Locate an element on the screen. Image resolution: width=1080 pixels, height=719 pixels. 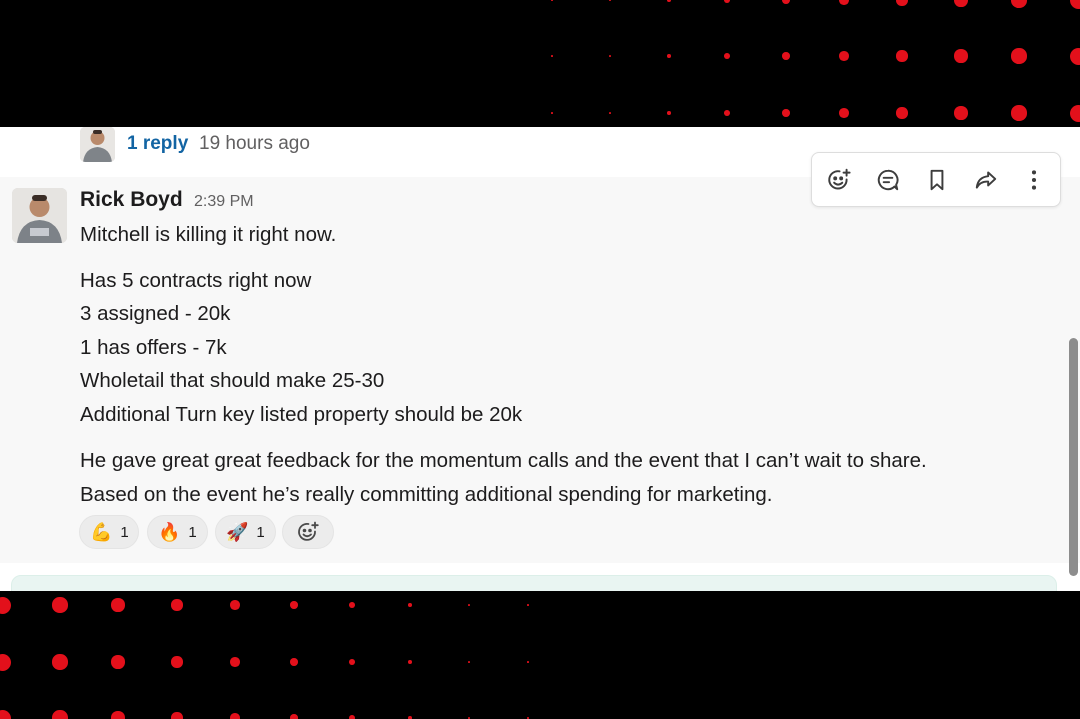
message-actions-toolbar is located at coordinates (936, 179).